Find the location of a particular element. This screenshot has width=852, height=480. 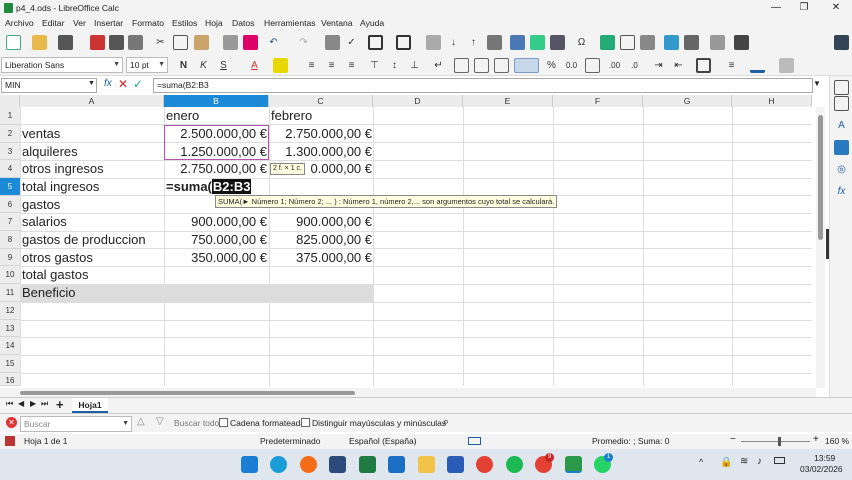

spelling-icon: ✓ is located at coordinates (351, 42).